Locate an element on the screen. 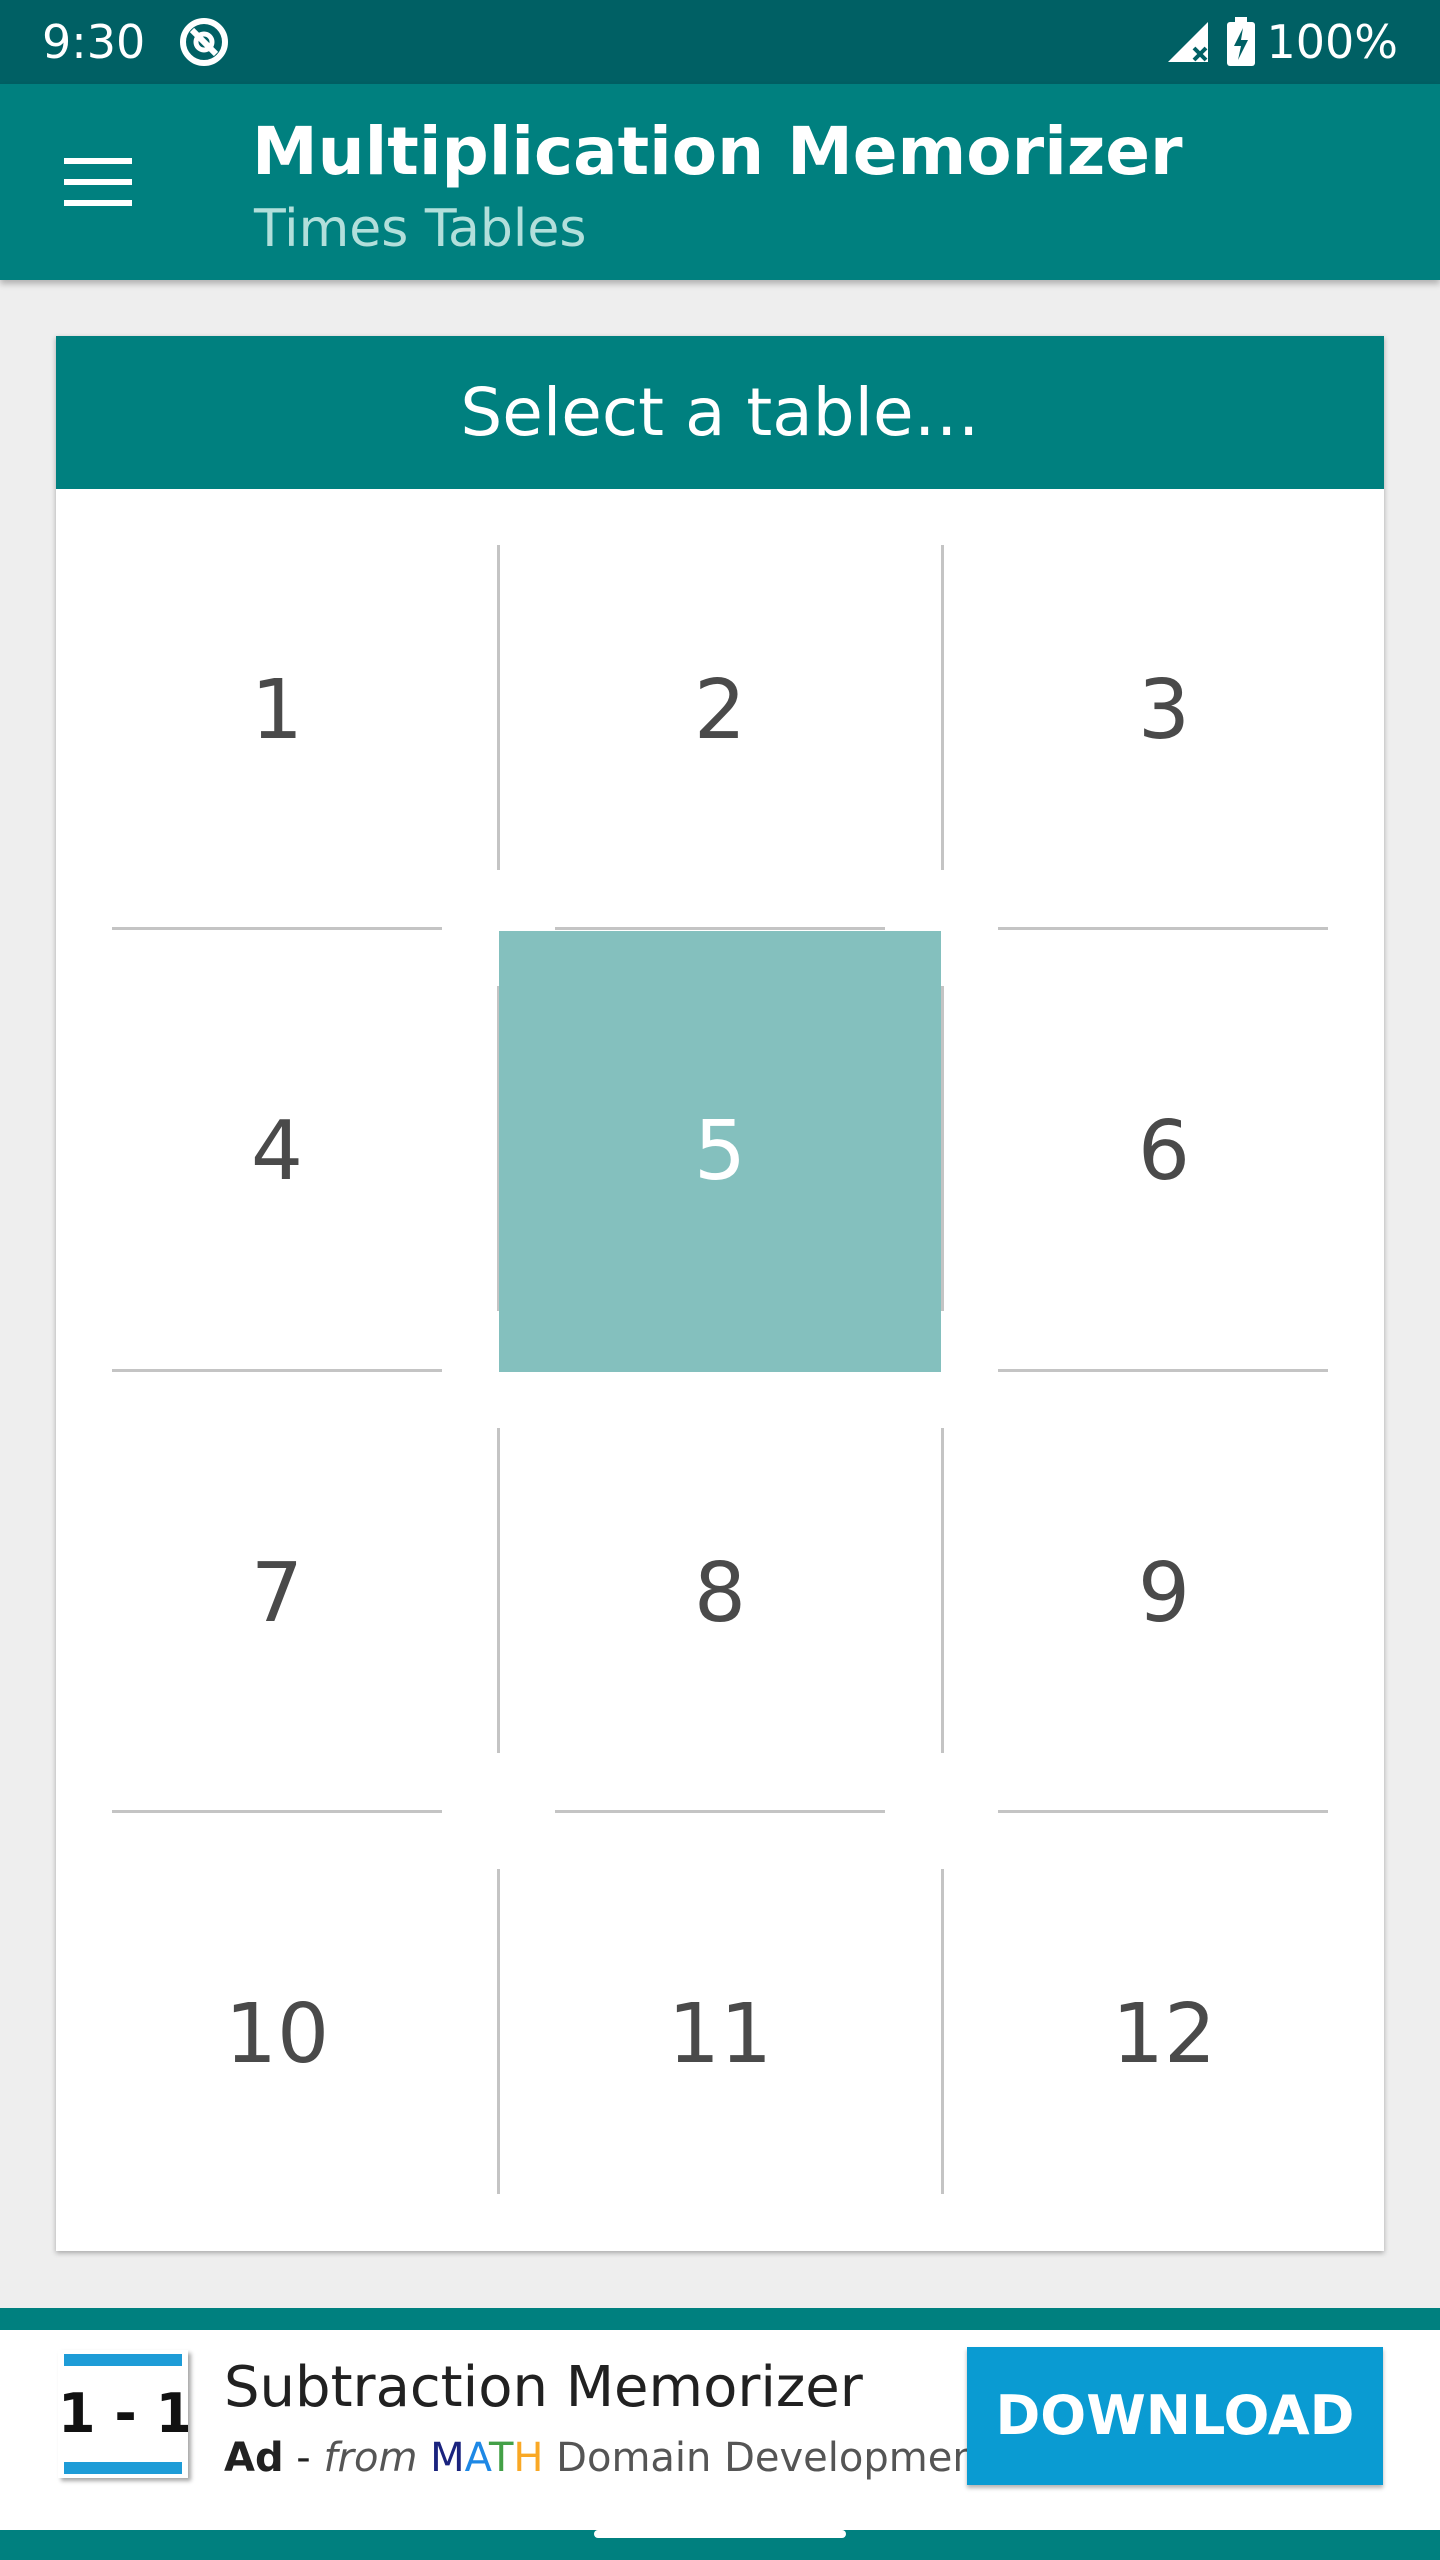 The image size is (1440, 2560). ad-brand-letter: T is located at coordinates (501, 2458).